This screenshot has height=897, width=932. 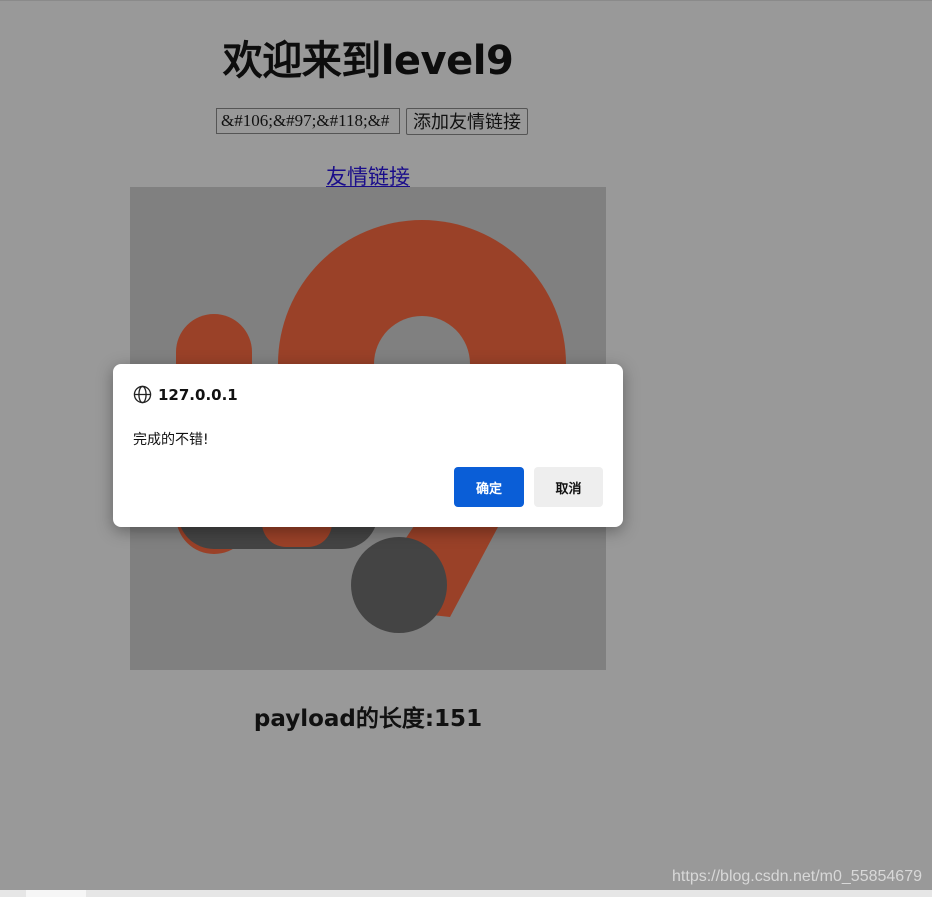 I want to click on scrollbar-thumb, so click(x=56, y=893).